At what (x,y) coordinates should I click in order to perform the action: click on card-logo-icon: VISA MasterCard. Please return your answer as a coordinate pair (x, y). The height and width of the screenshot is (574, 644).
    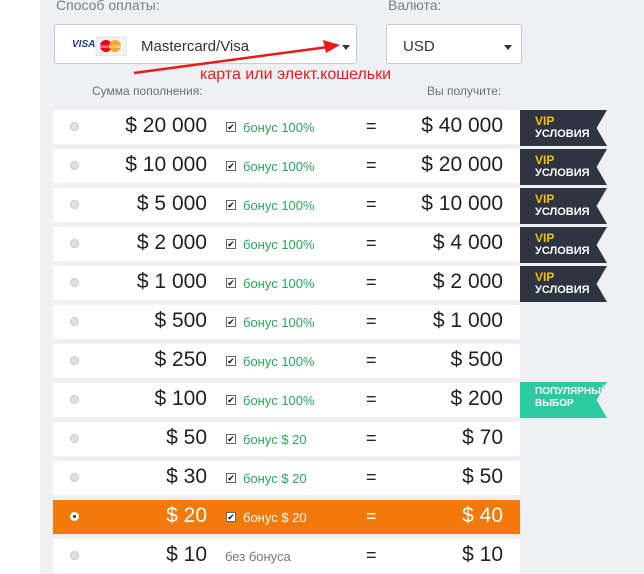
    Looking at the image, I should click on (98, 45).